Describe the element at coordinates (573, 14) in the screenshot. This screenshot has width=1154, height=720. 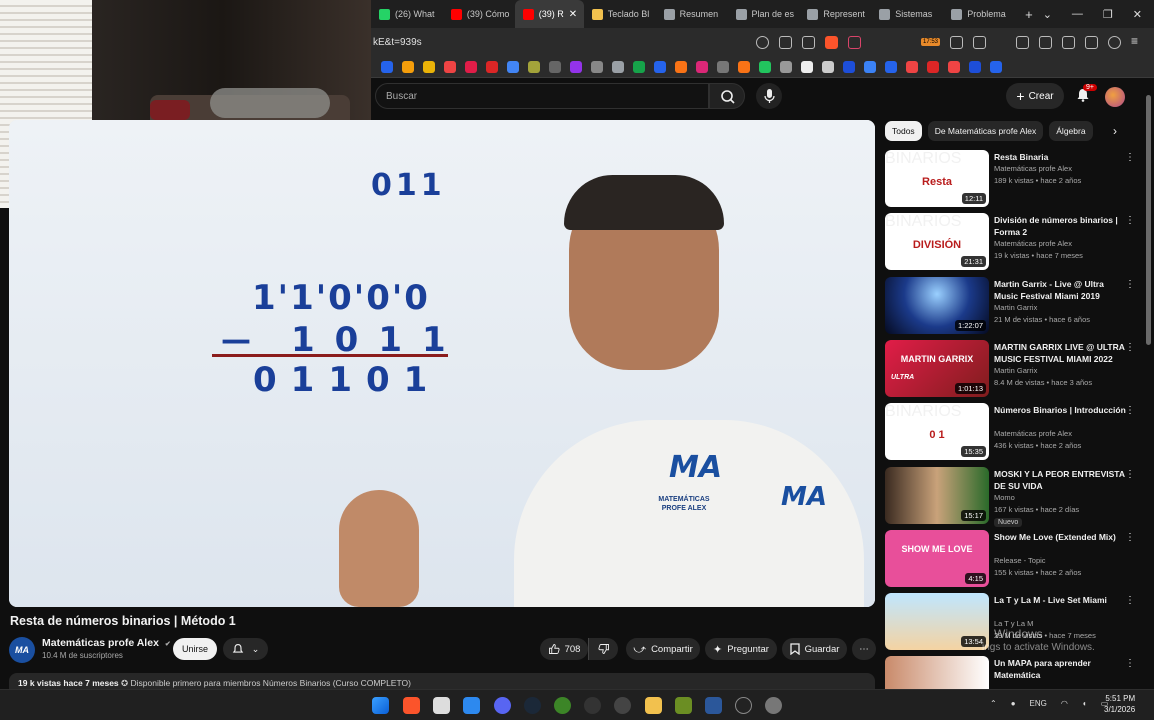
I see `close-icon: ✕` at that location.